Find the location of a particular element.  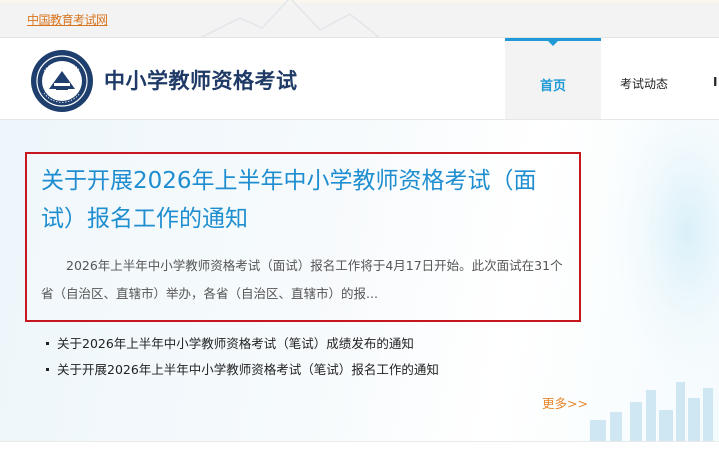

top-home-link: 中国教育考试网 is located at coordinates (67, 19).